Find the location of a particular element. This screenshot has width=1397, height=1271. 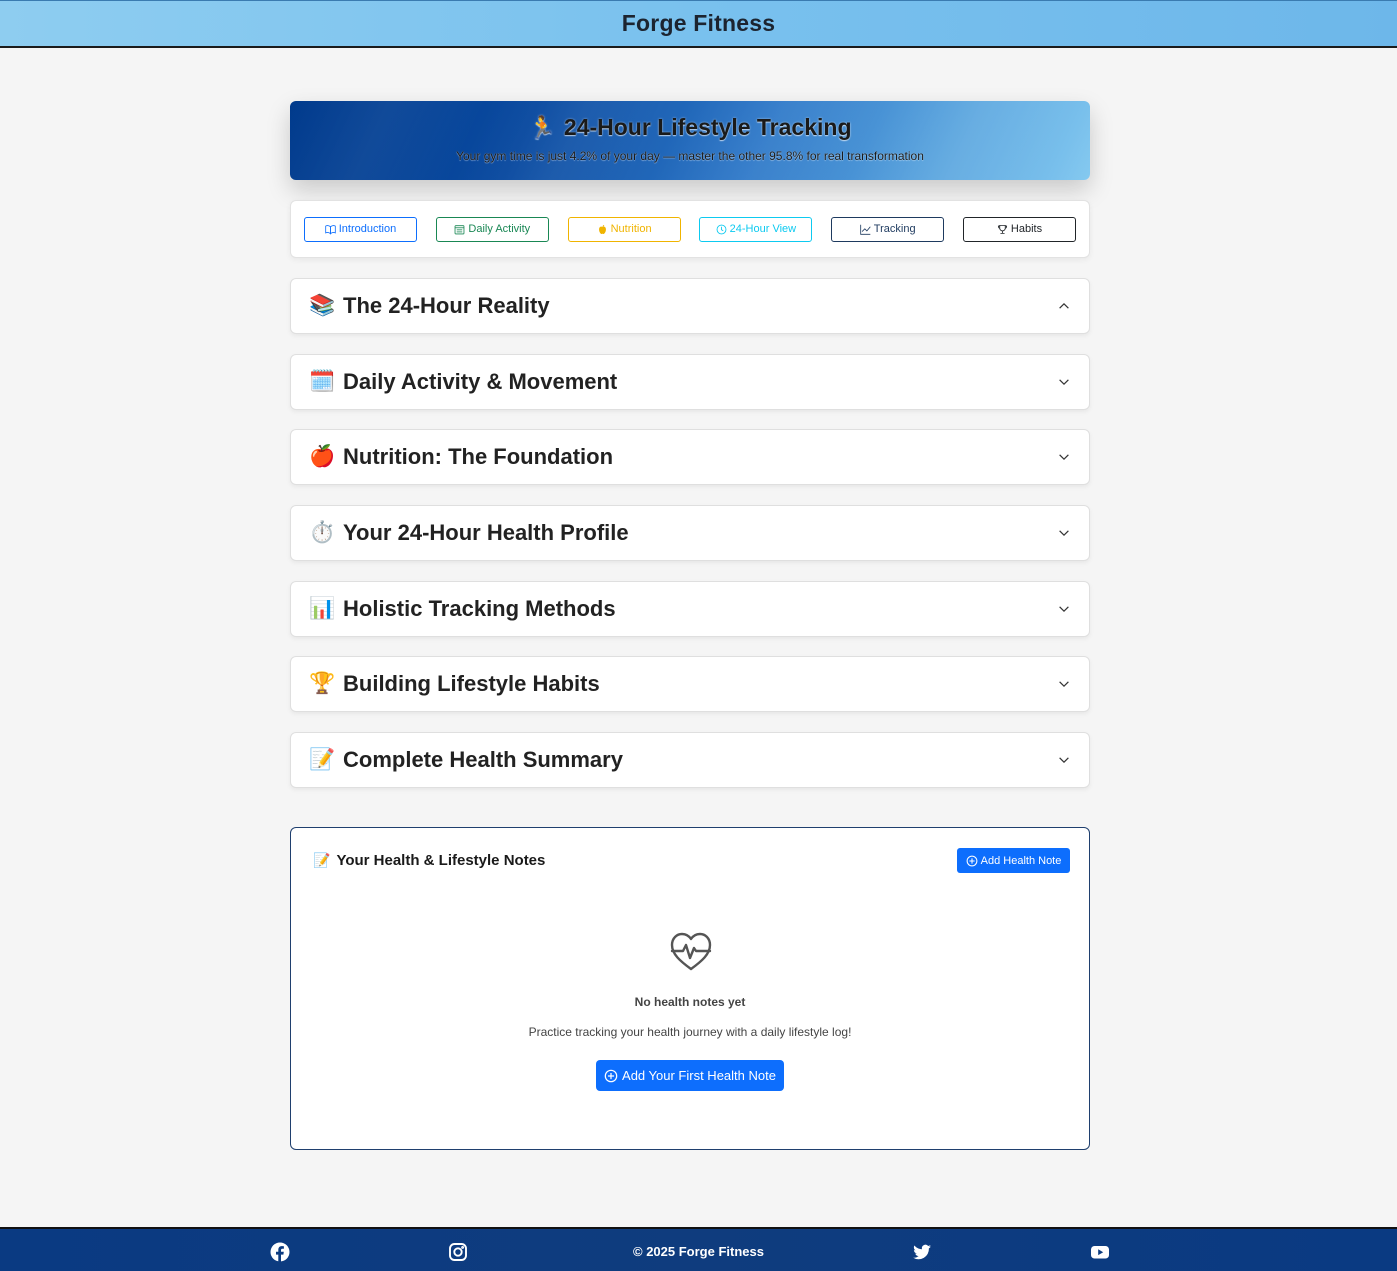

section-lifestyle-habits: 🏆 Building Lifestyle Habits is located at coordinates (690, 684).